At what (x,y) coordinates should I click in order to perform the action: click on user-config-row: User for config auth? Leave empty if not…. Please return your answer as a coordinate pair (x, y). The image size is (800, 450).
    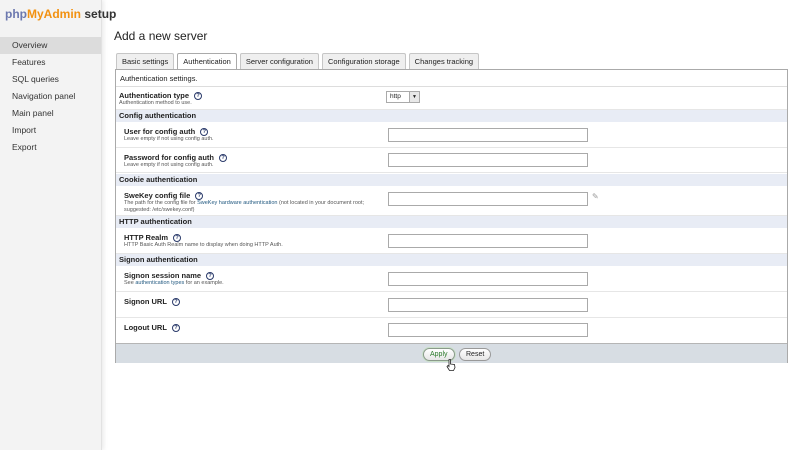
    Looking at the image, I should click on (451, 135).